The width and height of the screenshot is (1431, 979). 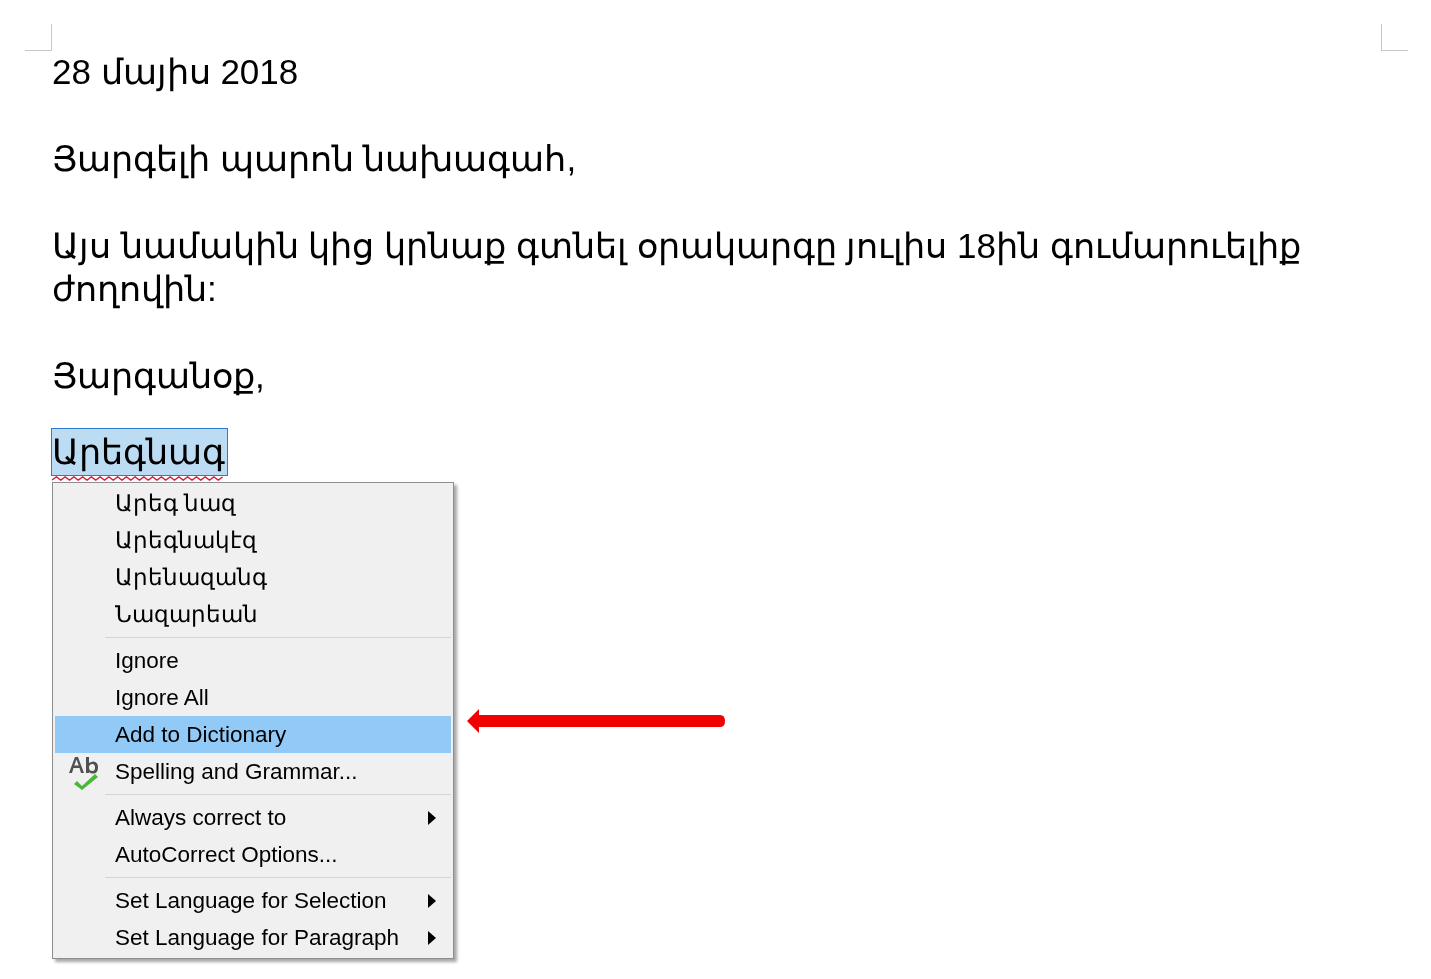 What do you see at coordinates (253, 734) in the screenshot?
I see `menu-item: Add to Dictionary` at bounding box center [253, 734].